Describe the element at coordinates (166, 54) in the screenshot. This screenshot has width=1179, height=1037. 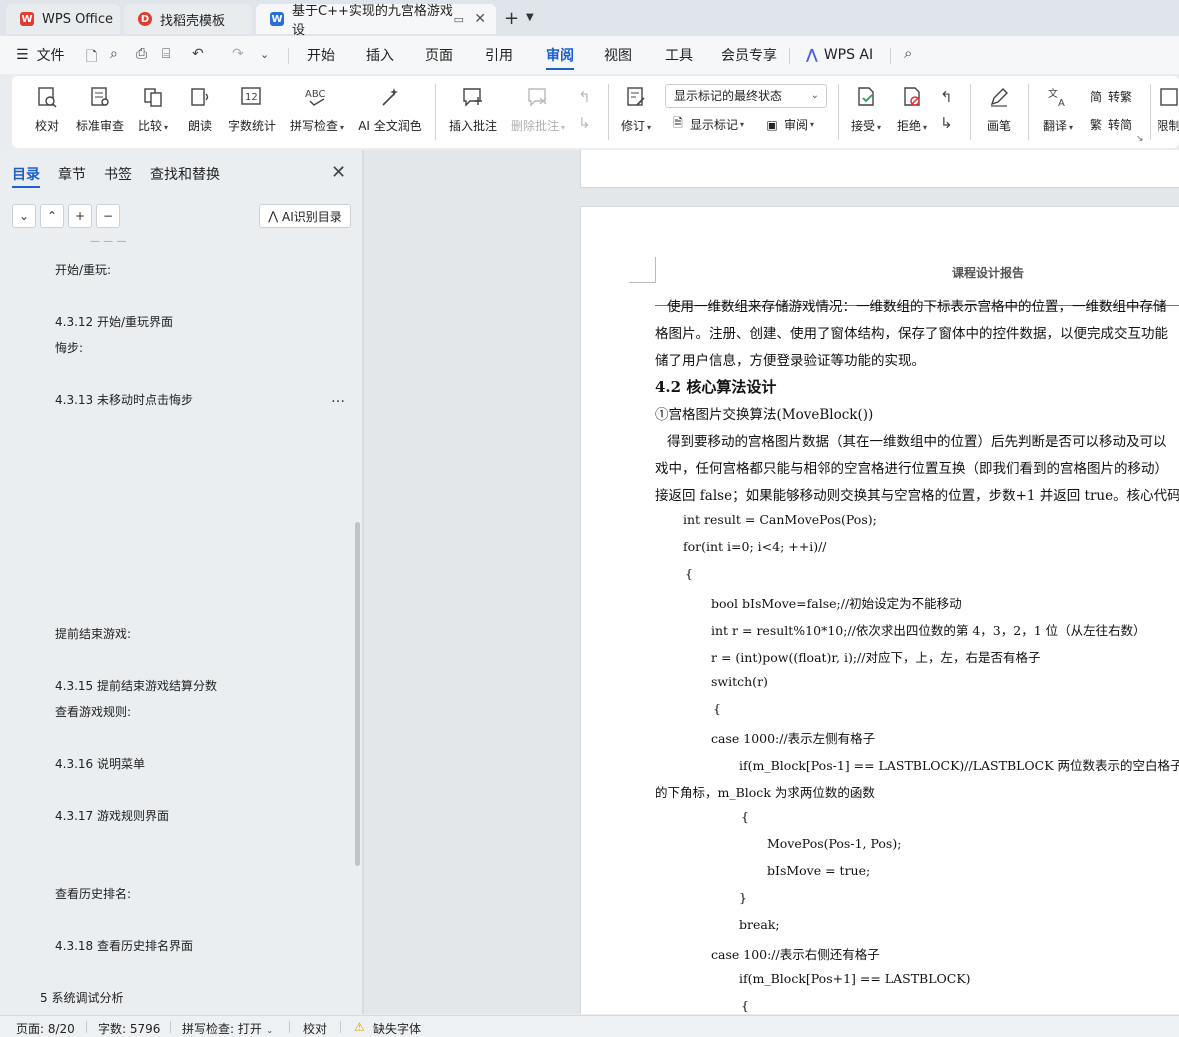
I see `print-preview-icon: ⌸` at that location.